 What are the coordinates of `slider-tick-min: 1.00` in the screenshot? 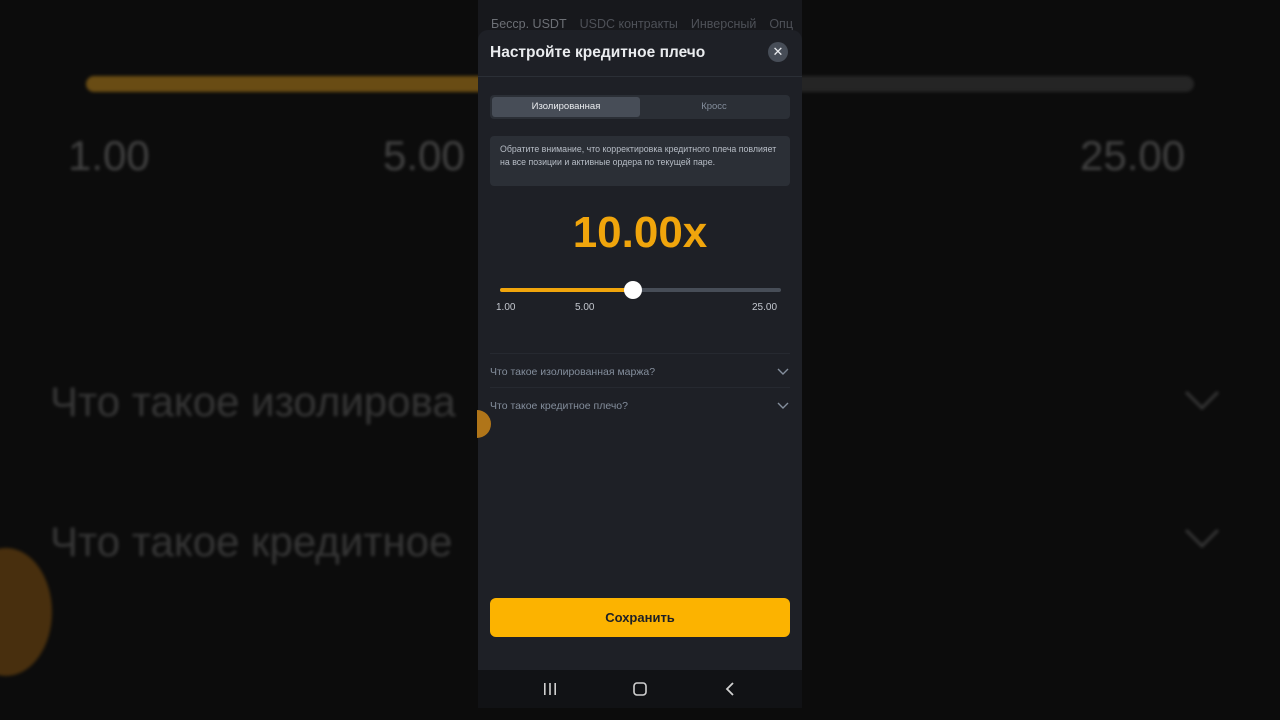 It's located at (506, 307).